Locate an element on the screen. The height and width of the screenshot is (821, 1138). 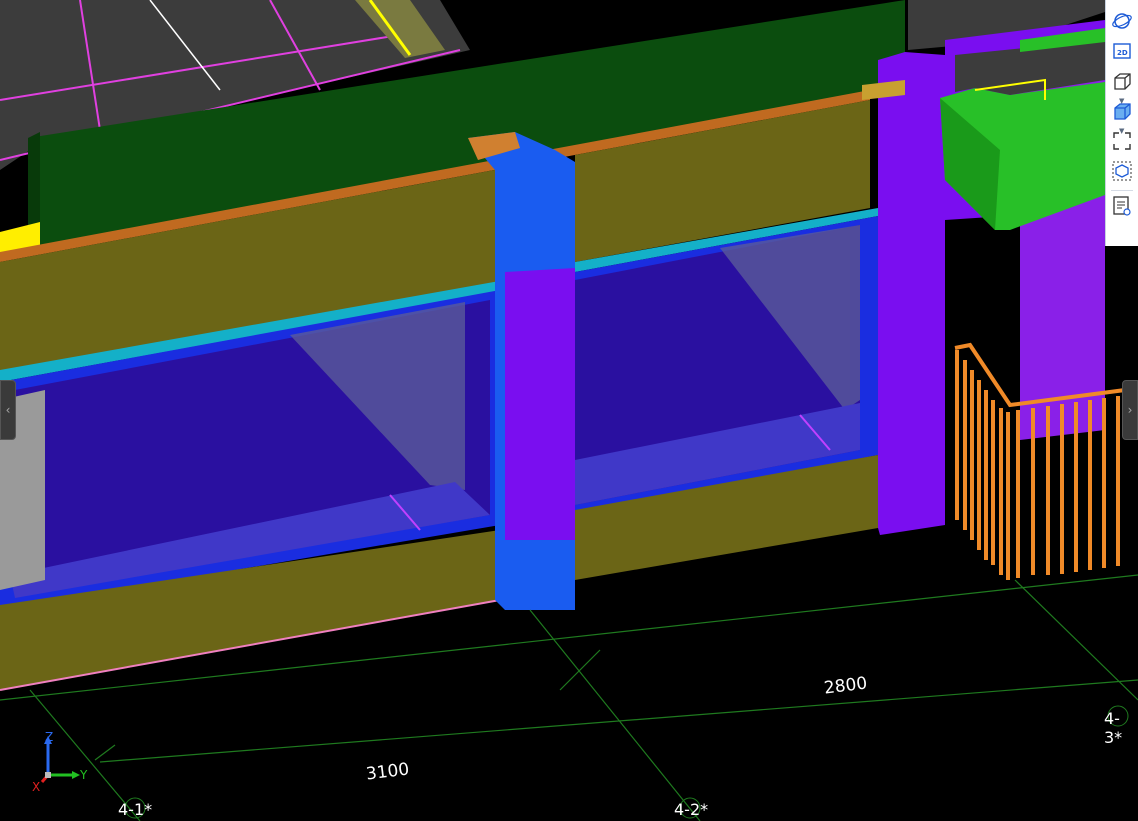
fit-view-button is located at coordinates (1122, 143).